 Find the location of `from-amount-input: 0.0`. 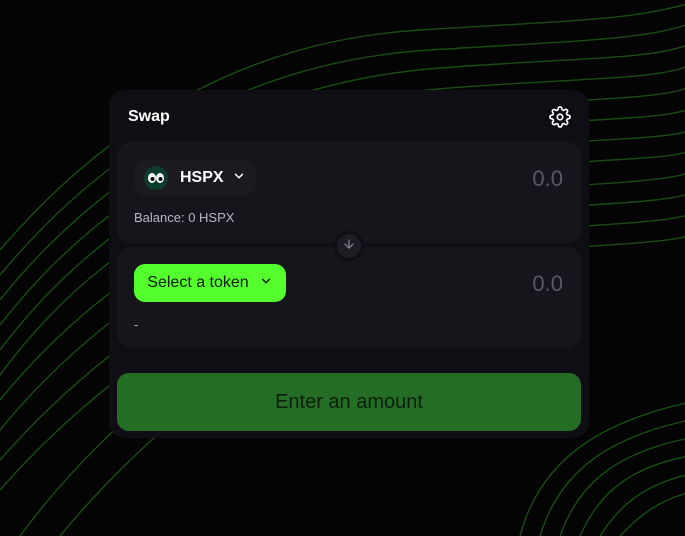

from-amount-input: 0.0 is located at coordinates (547, 179).